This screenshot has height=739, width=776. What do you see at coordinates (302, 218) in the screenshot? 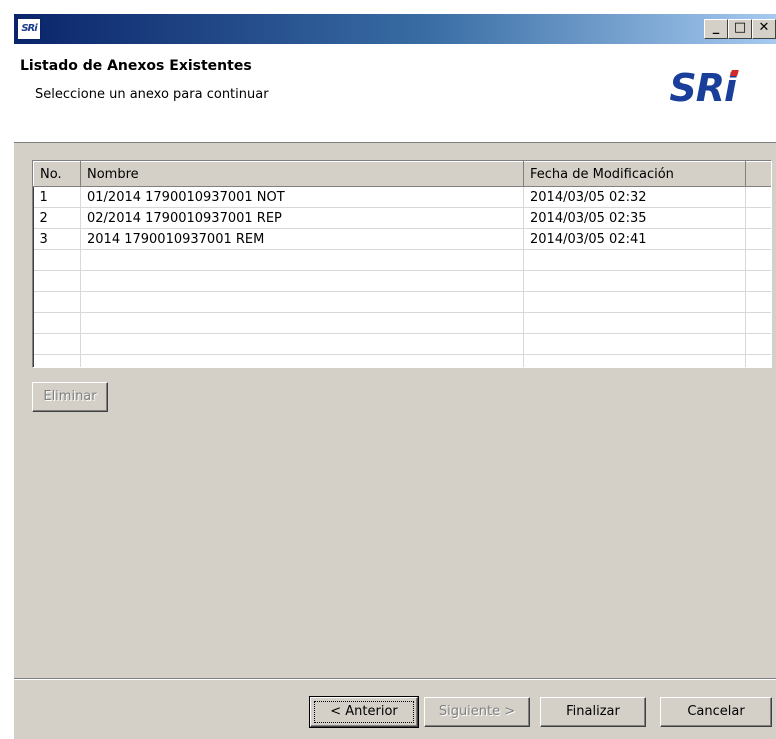
I see `cell-nombre: 02/2014 1790010937001 REP` at bounding box center [302, 218].